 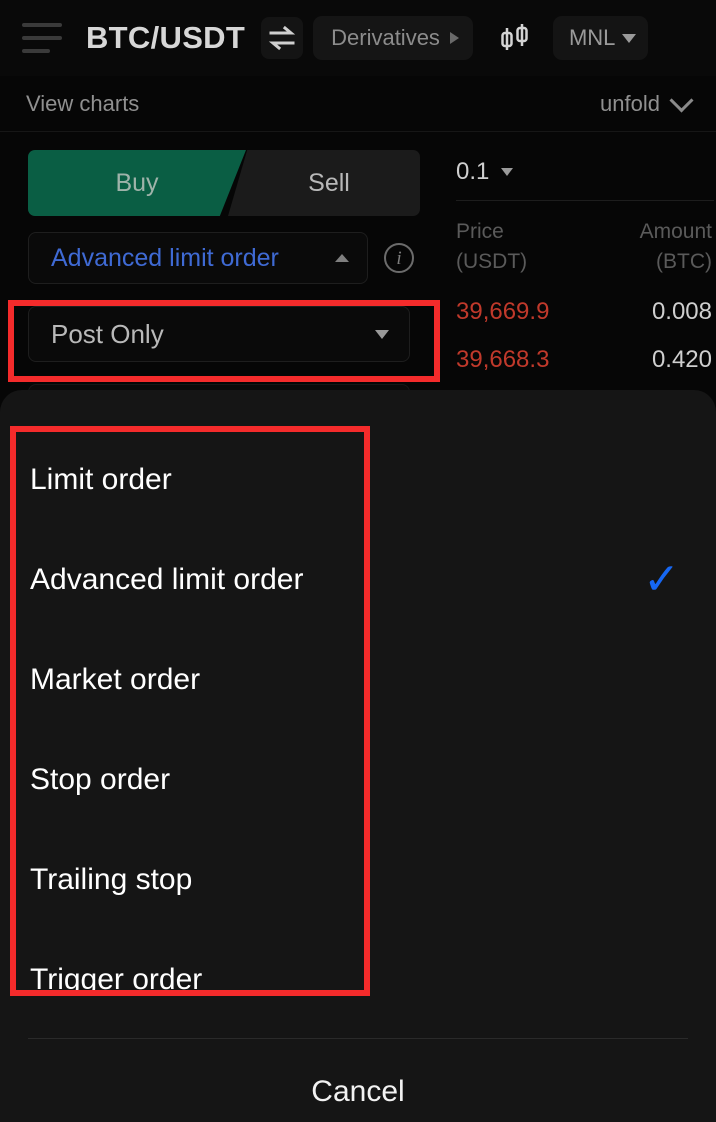 I want to click on unfold-label: unfold, so click(x=630, y=103).